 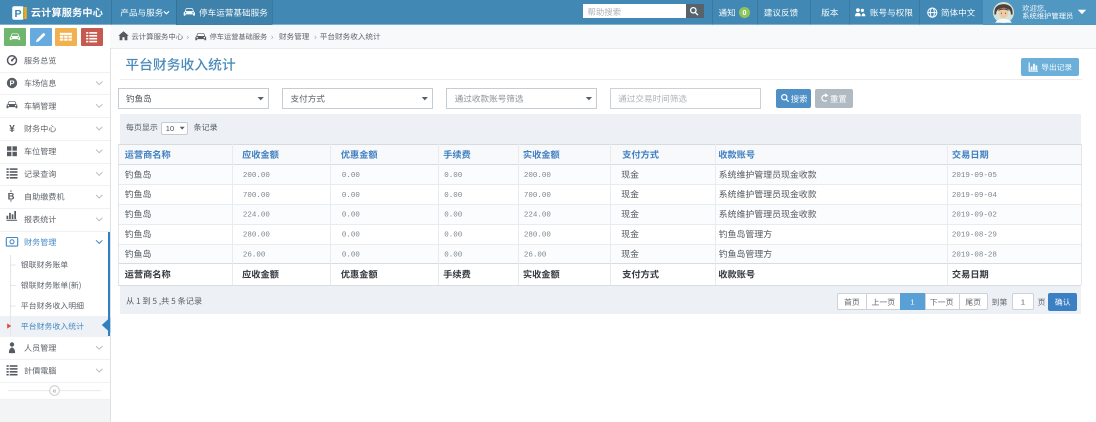 I want to click on svg-text: 2019-08-29, so click(x=974, y=236).